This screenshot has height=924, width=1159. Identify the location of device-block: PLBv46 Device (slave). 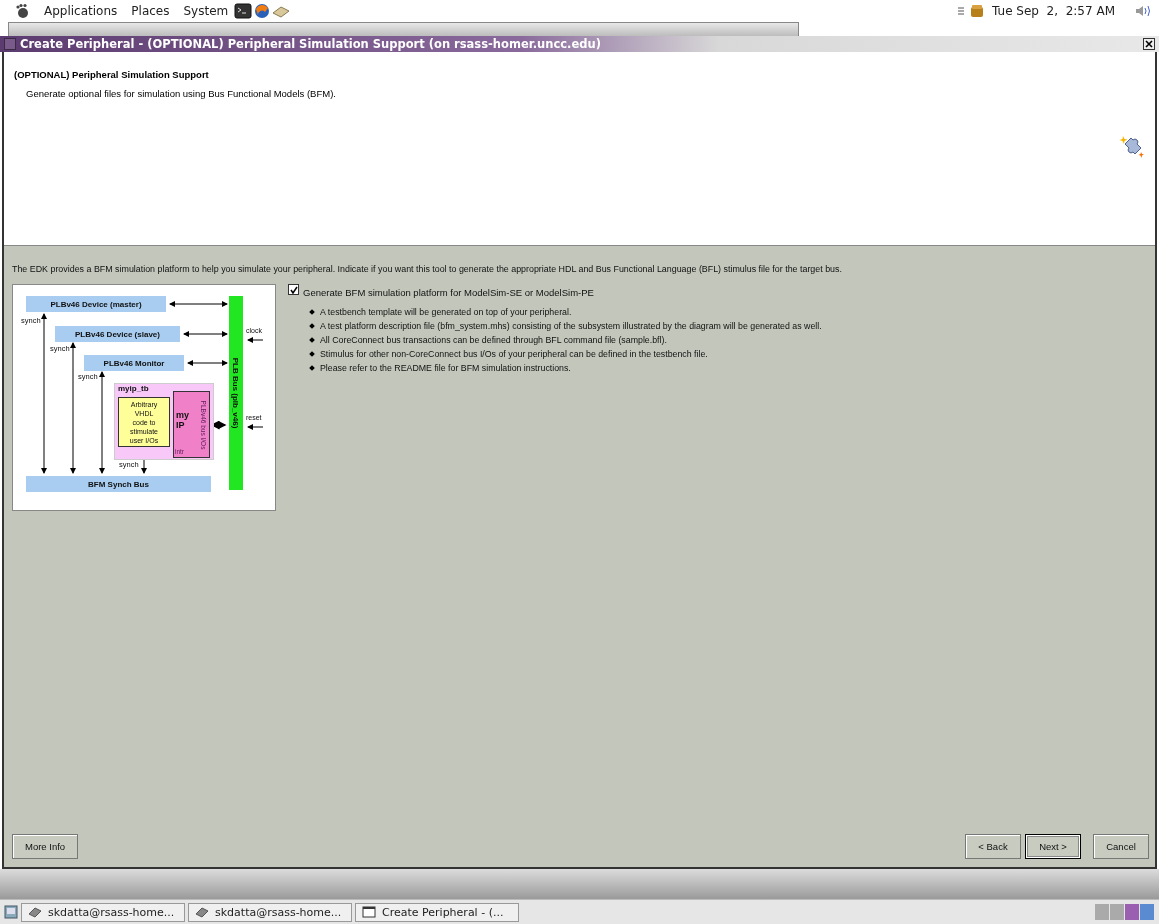
(117, 334).